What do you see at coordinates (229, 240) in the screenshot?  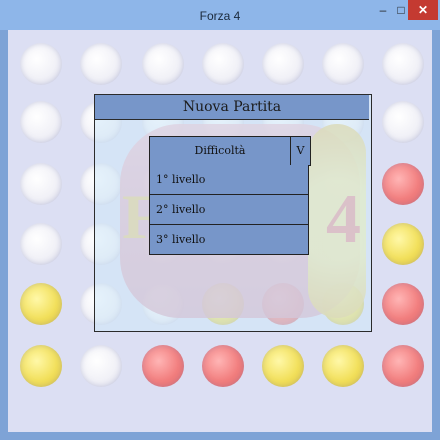 I see `difficulty-option-level-3: 3° livello` at bounding box center [229, 240].